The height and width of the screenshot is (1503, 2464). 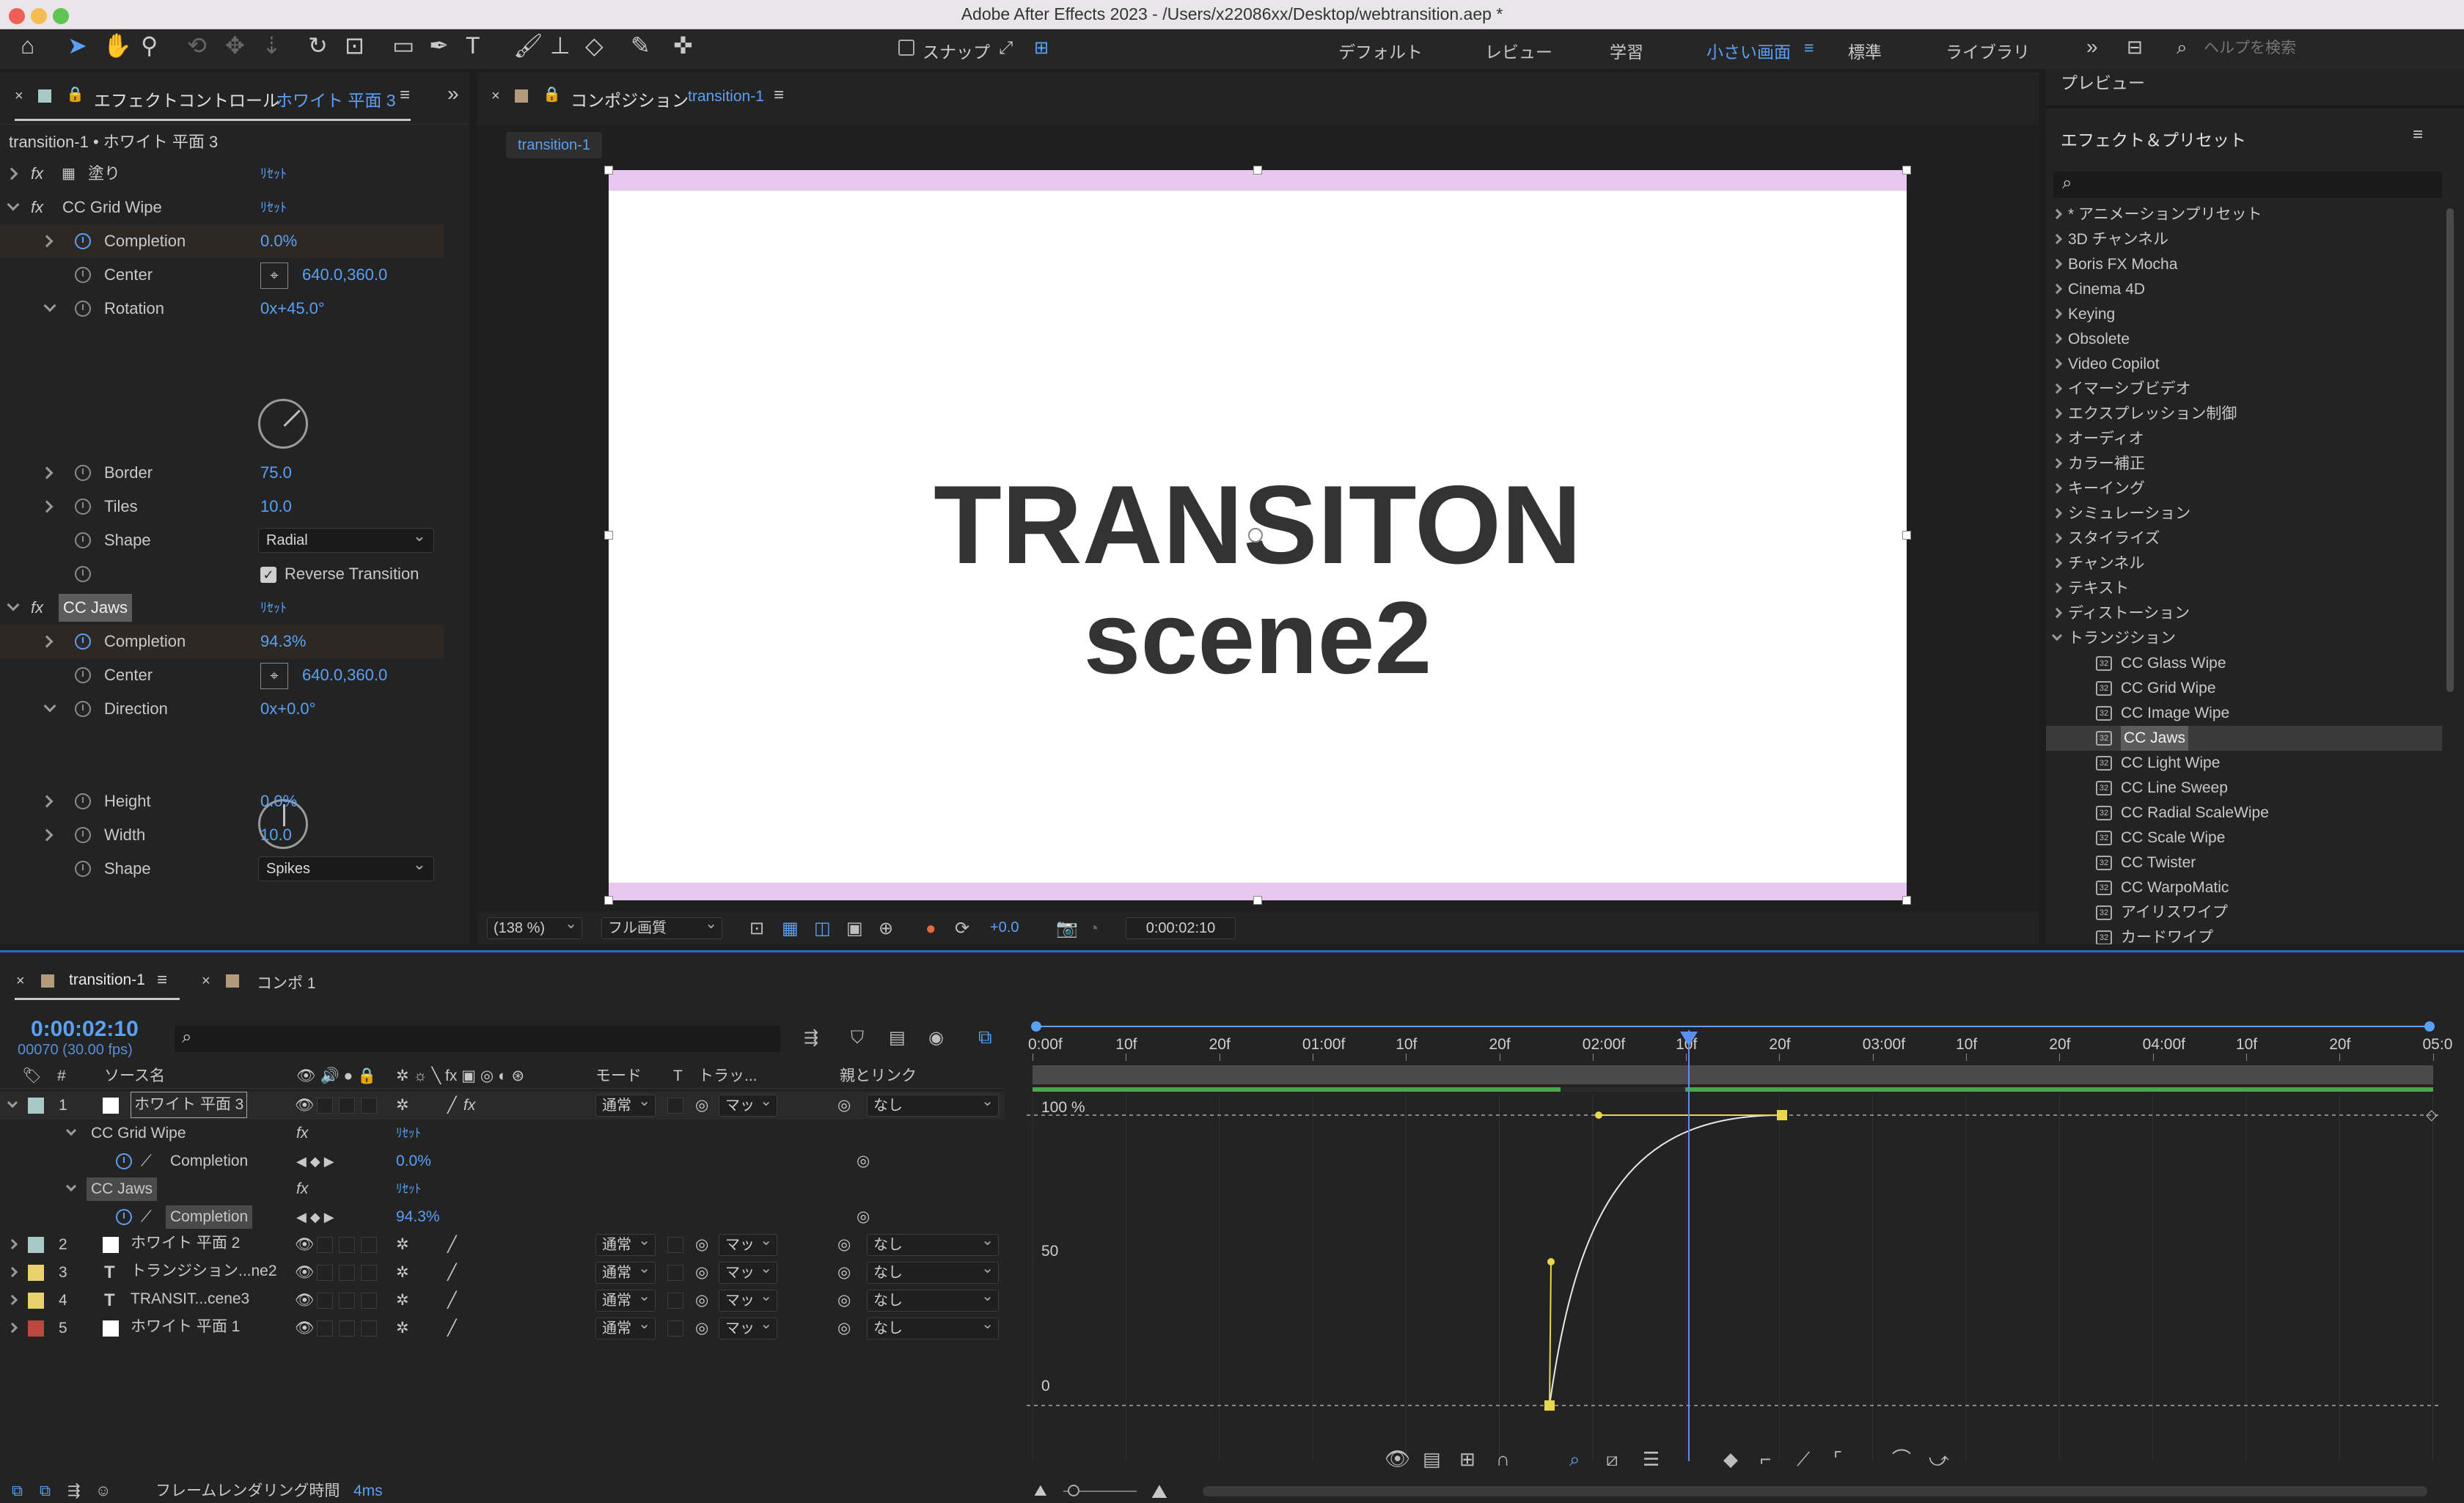 I want to click on resolution-icon: ▣, so click(x=854, y=929).